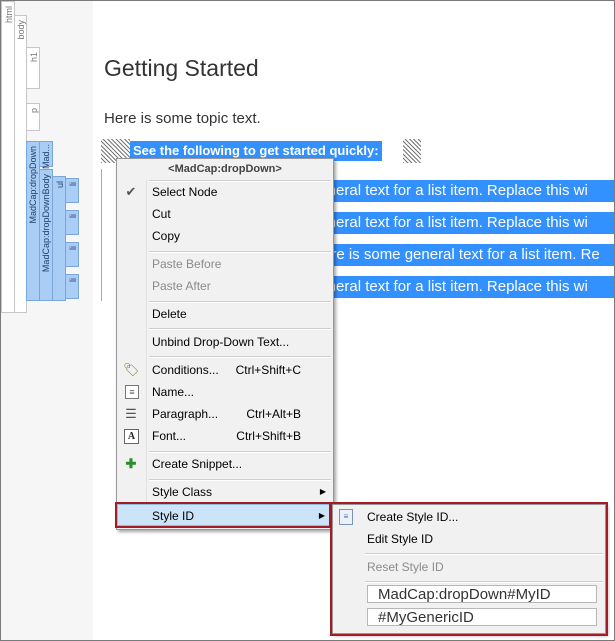 The height and width of the screenshot is (641, 615). What do you see at coordinates (185, 192) in the screenshot?
I see `menu-item-label: Select Node` at bounding box center [185, 192].